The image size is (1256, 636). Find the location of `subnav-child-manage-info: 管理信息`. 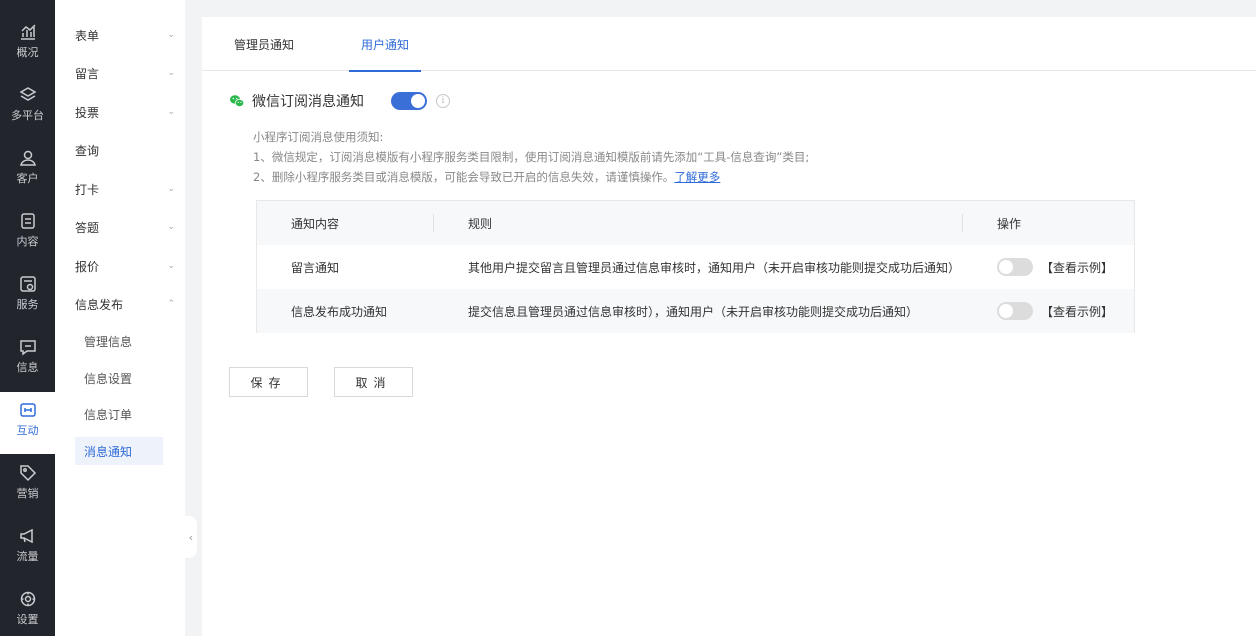

subnav-child-manage-info: 管理信息 is located at coordinates (119, 341).